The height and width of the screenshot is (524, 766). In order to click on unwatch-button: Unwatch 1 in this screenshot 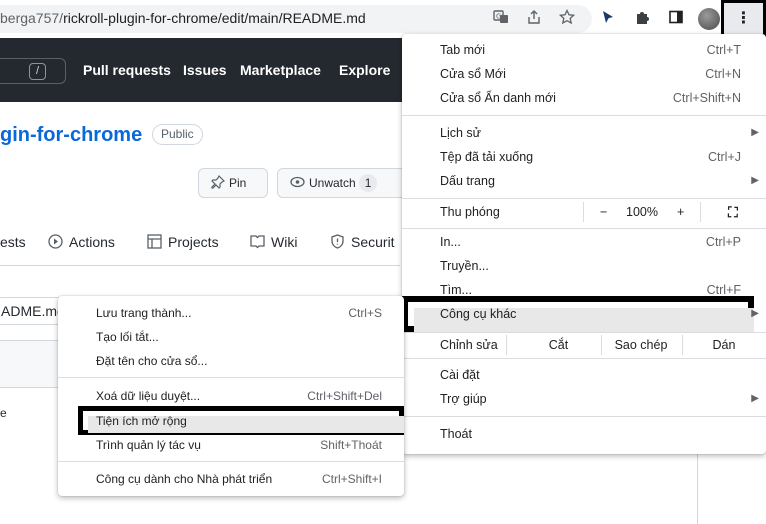, I will do `click(347, 183)`.